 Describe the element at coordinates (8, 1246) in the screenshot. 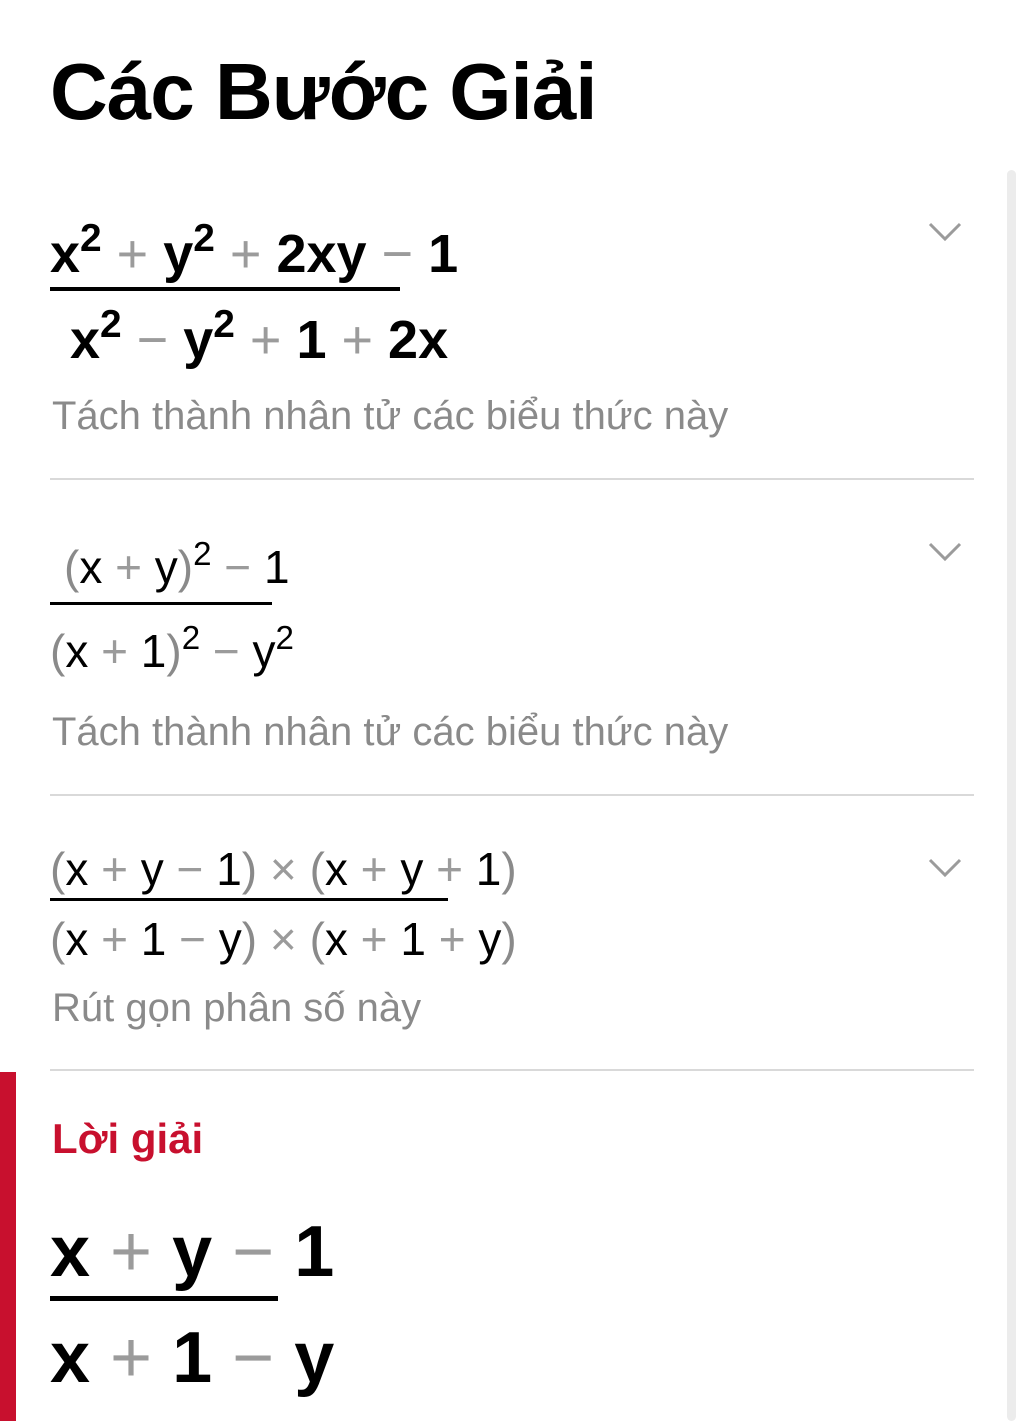

I see `solution-accent-bar` at that location.